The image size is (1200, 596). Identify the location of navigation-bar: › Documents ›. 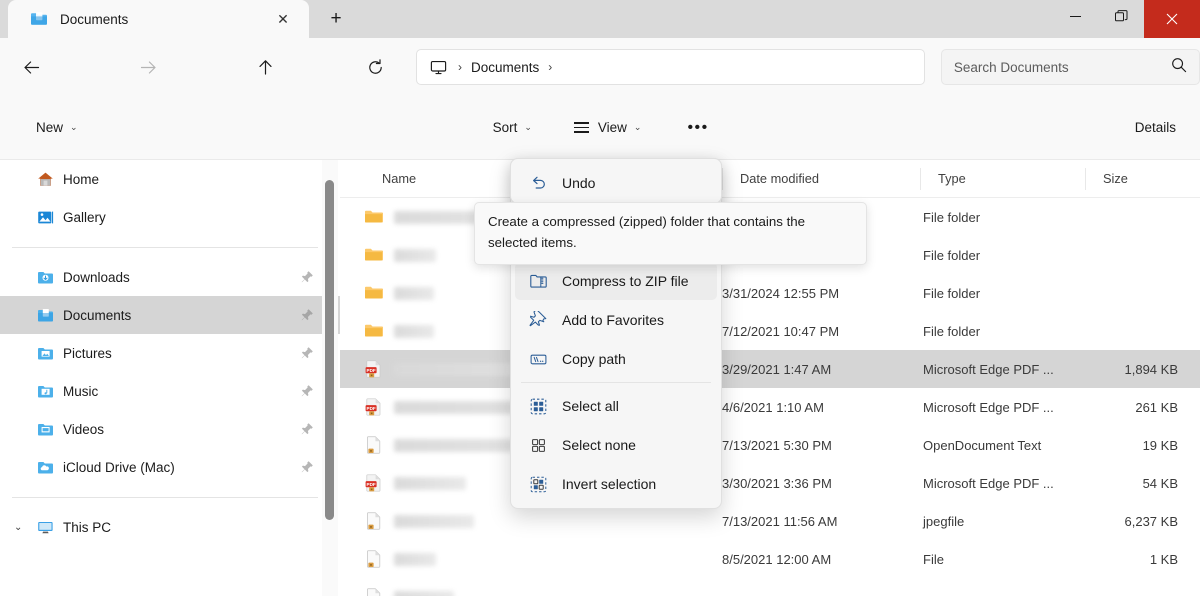
(600, 67).